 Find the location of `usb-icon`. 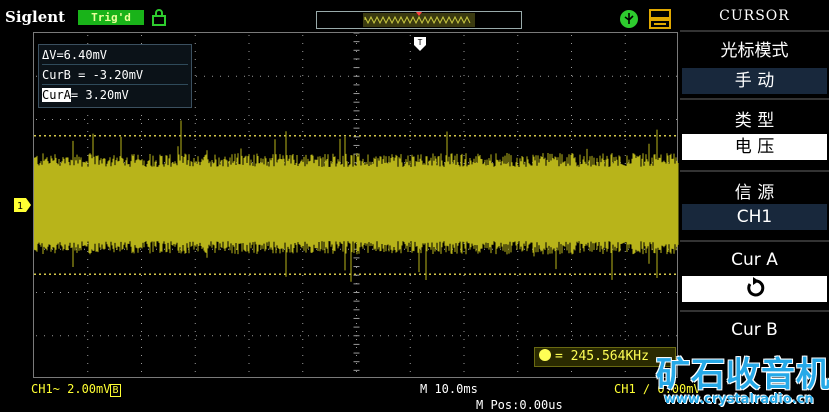

usb-icon is located at coordinates (629, 19).